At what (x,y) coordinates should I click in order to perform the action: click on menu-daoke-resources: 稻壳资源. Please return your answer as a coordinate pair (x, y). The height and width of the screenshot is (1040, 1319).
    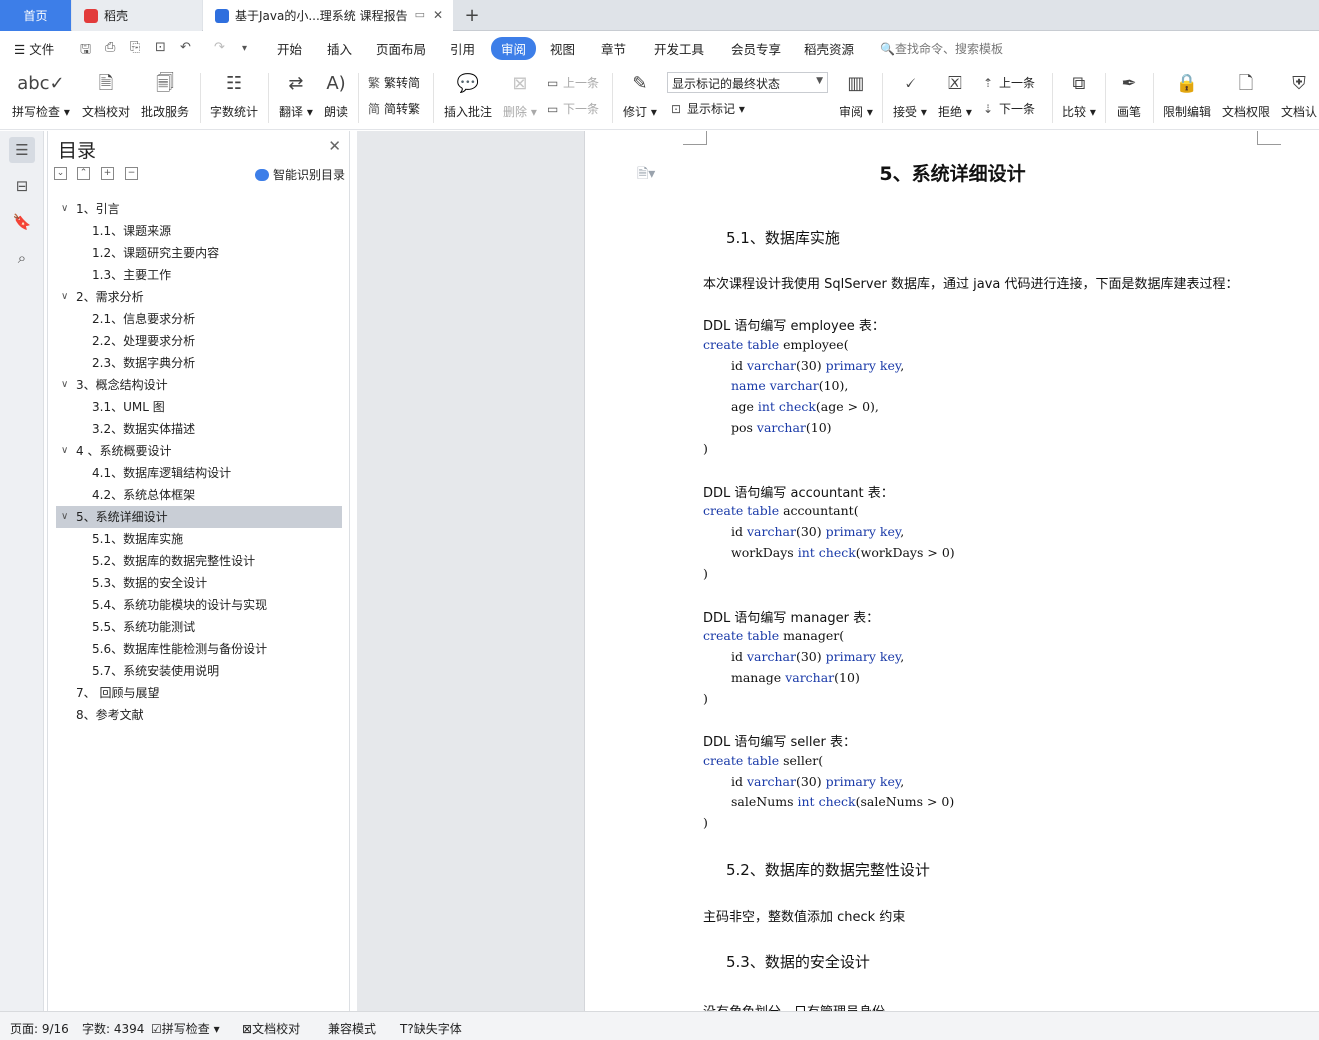
    Looking at the image, I should click on (829, 48).